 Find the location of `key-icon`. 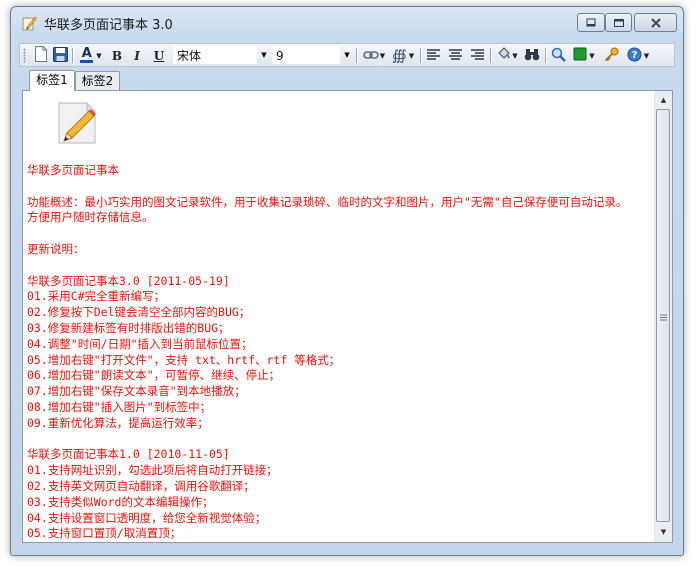

key-icon is located at coordinates (611, 56).